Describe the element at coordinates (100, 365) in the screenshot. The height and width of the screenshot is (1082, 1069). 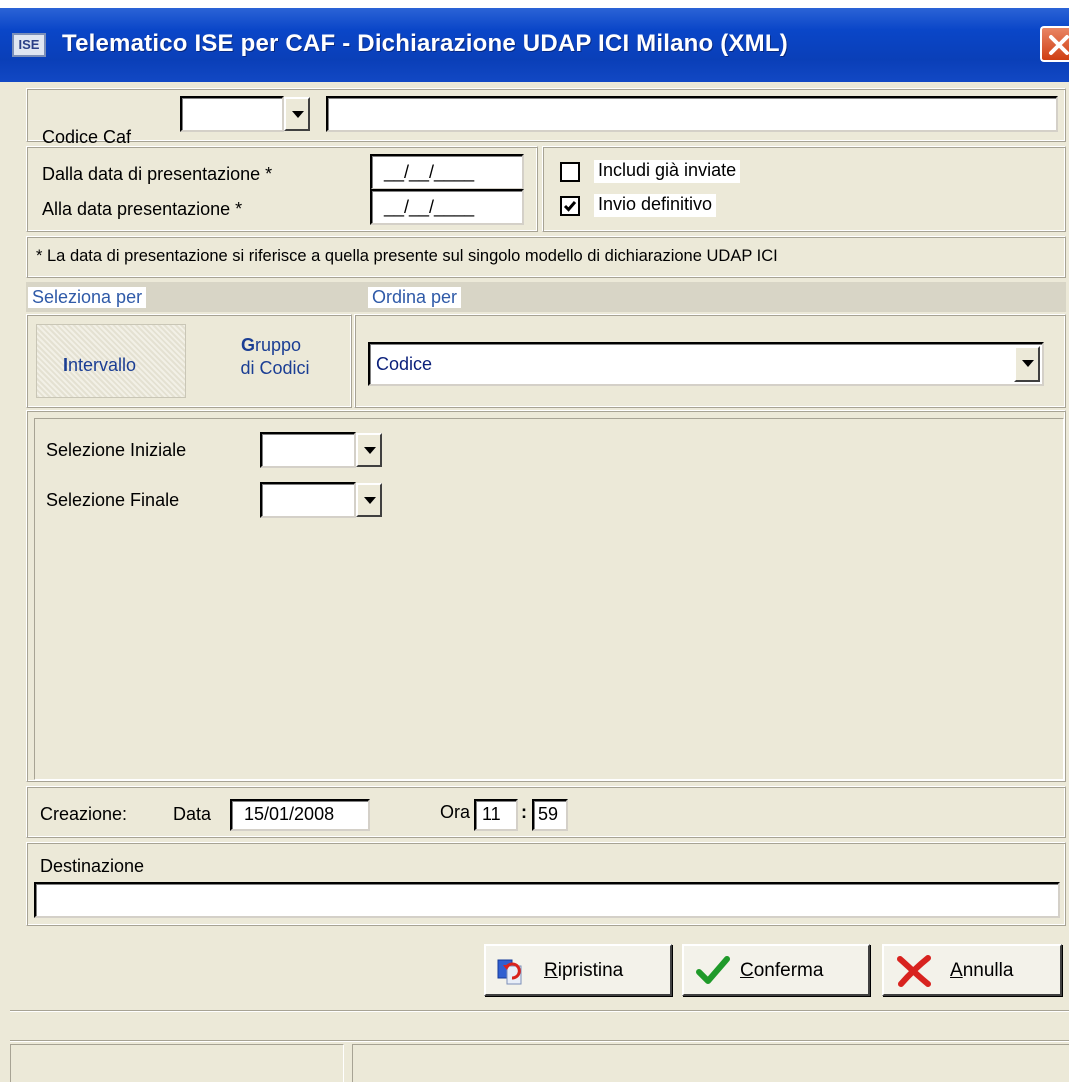
I see `tab-interval-label: Intervallo` at that location.